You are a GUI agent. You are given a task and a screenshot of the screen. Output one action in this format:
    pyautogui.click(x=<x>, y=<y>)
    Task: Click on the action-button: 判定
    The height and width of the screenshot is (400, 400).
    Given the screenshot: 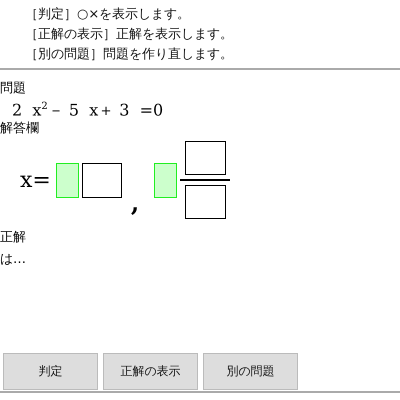 What is the action you would take?
    pyautogui.click(x=50, y=371)
    